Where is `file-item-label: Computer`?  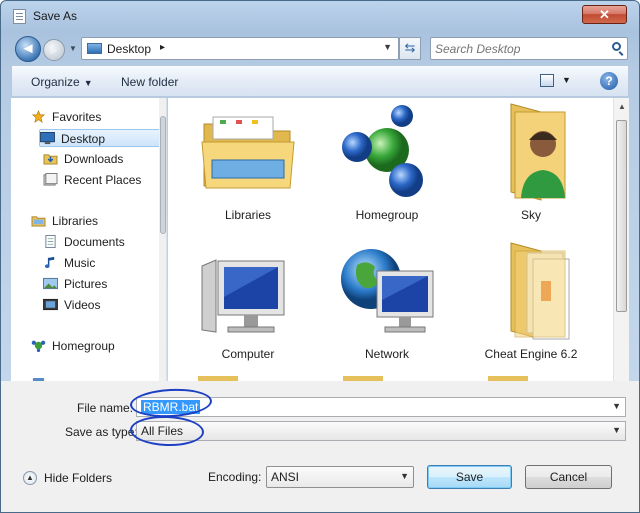
file-item-label: Computer is located at coordinates (248, 354).